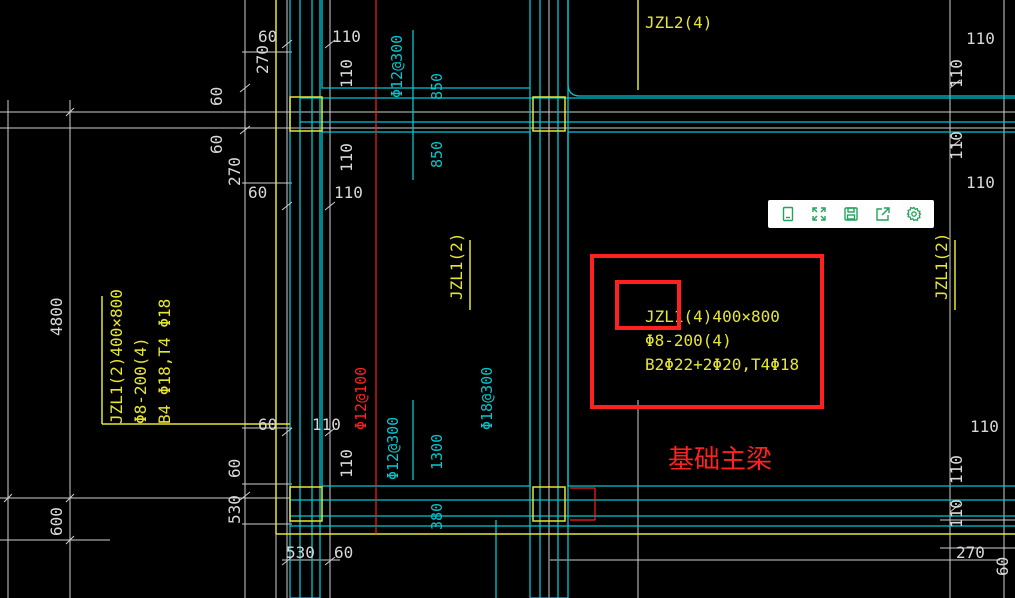 This screenshot has width=1015, height=598. I want to click on dim-110d: 110, so click(348, 192).